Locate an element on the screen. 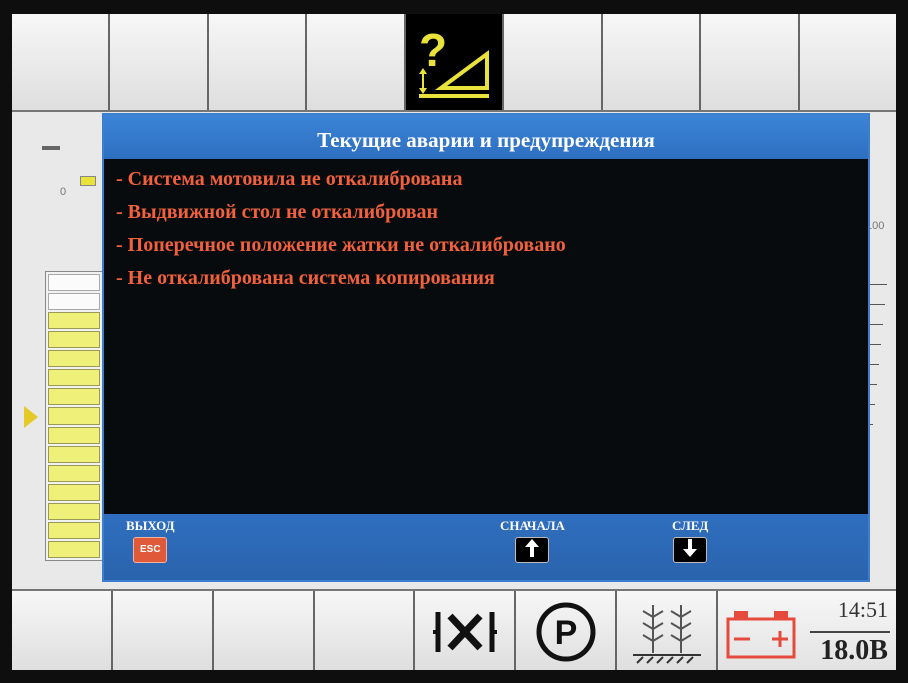 The height and width of the screenshot is (683, 908). calibration-help-icon: ? is located at coordinates (454, 62).